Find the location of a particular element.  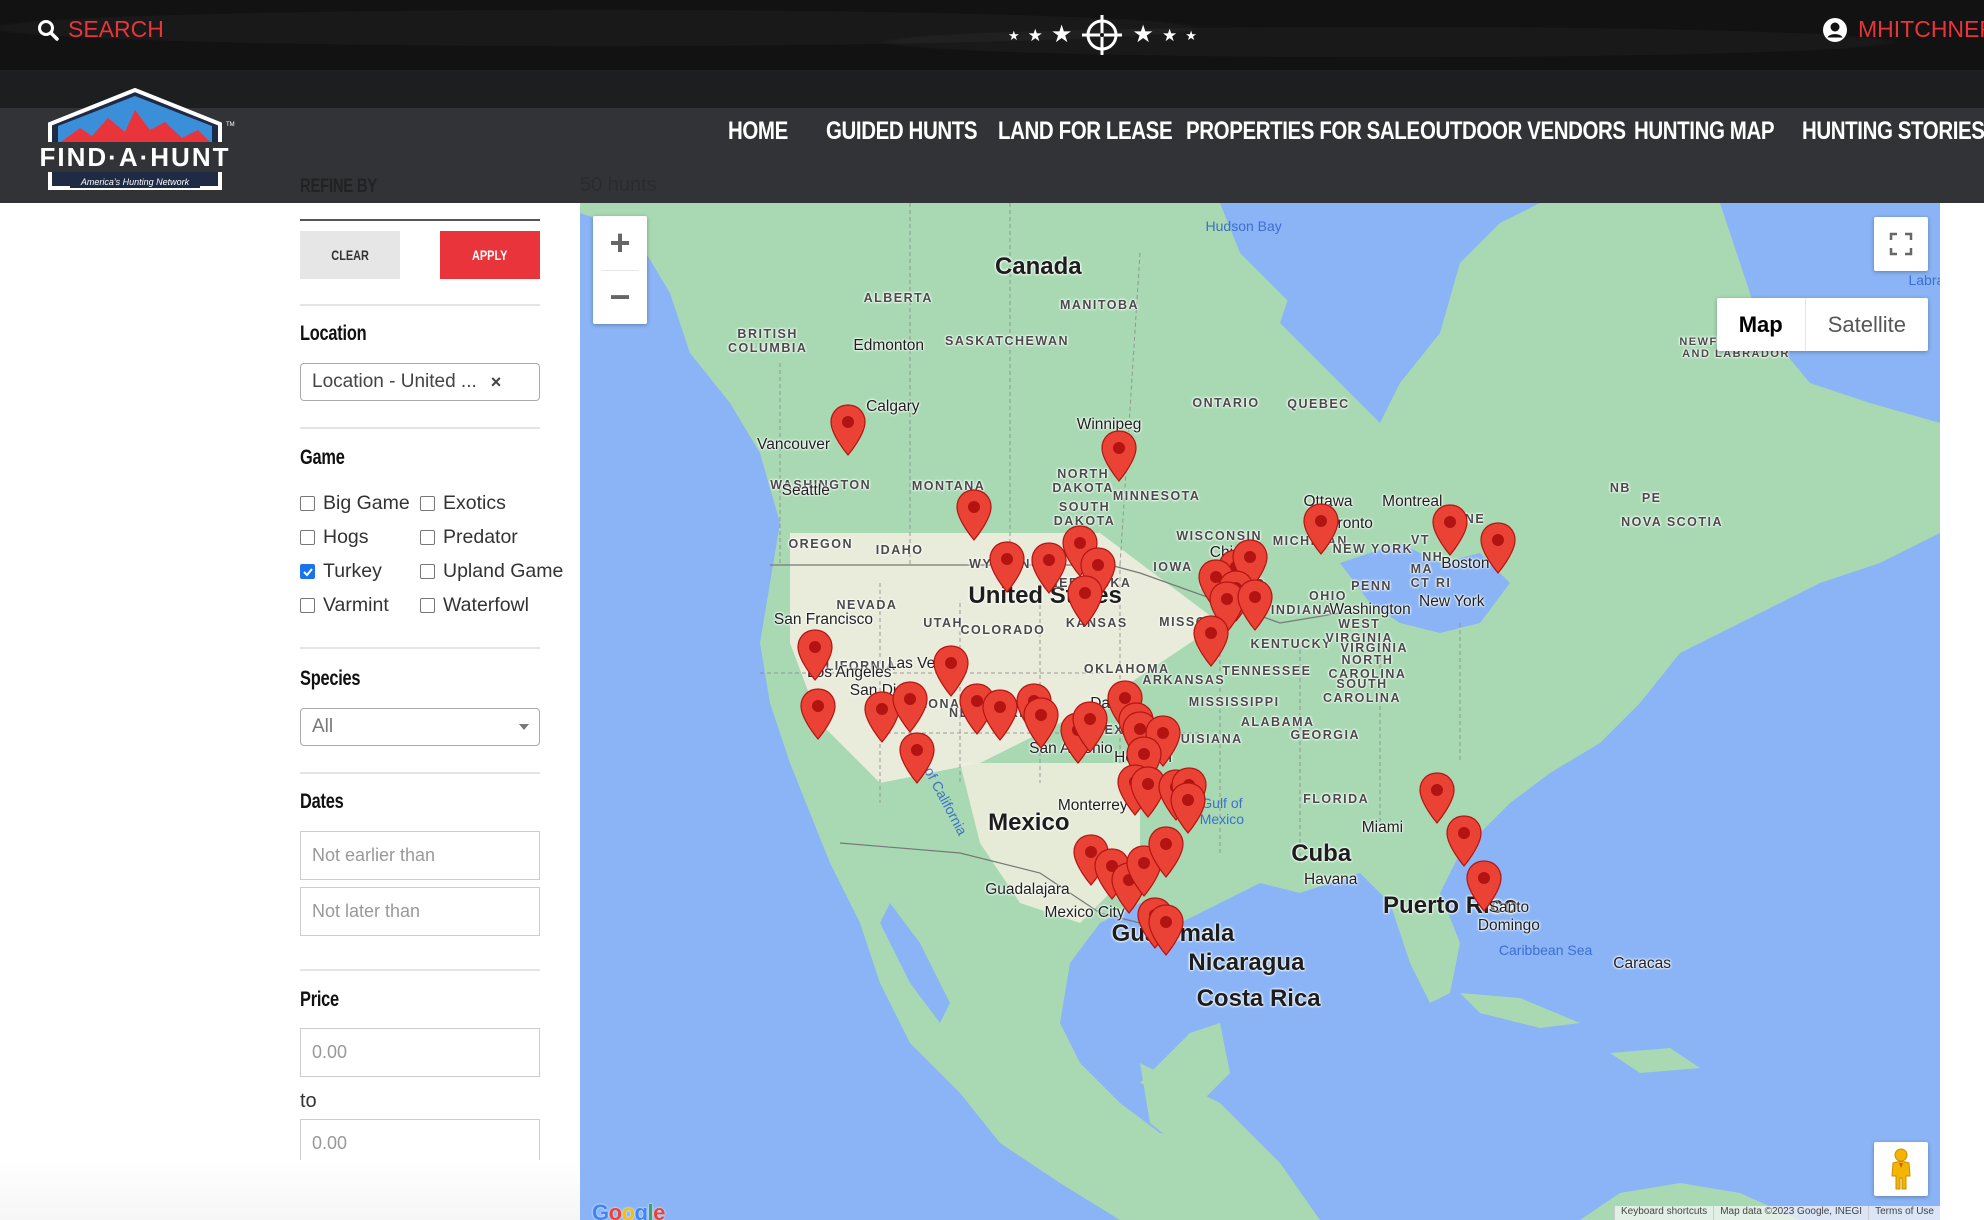

nav-guided-hunts: GUIDED HUNTS is located at coordinates (902, 131).